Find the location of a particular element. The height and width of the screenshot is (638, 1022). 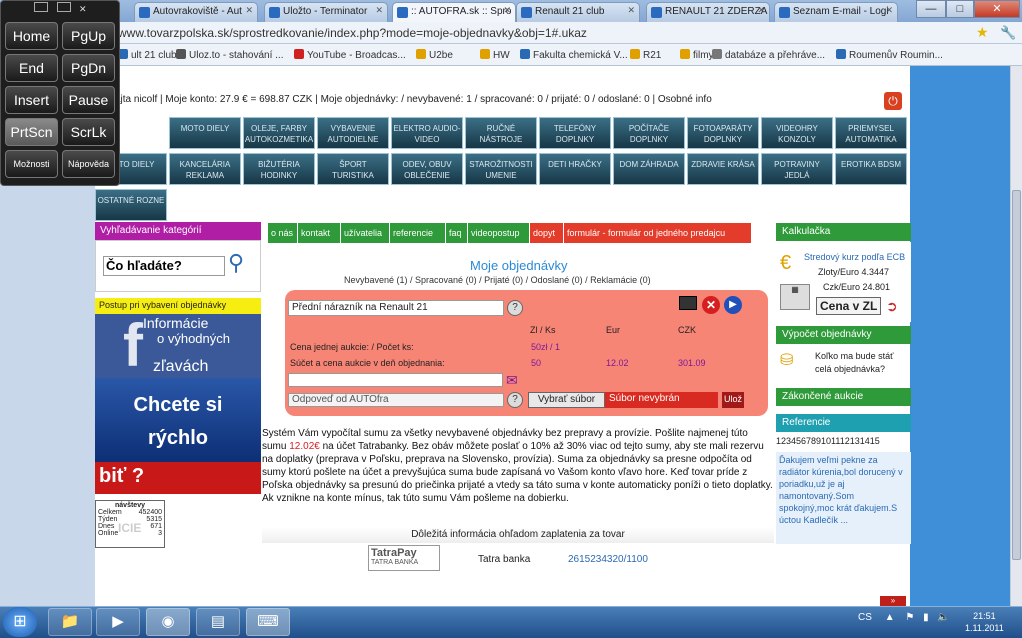

bookmark-item: HW is located at coordinates (495, 55).